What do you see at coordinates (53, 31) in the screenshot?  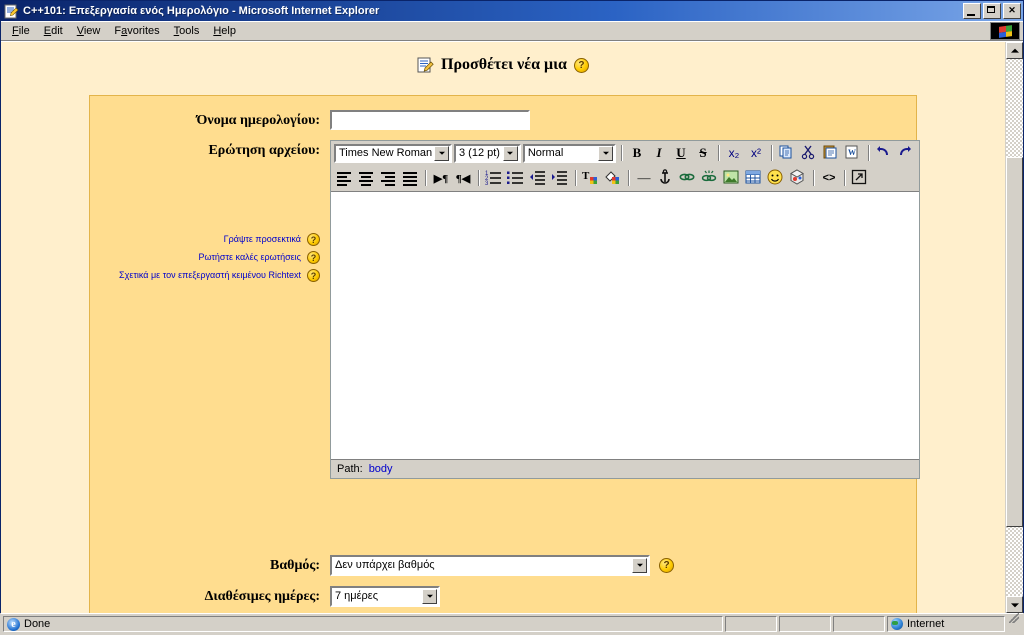 I see `menu-item-edit: Edit` at bounding box center [53, 31].